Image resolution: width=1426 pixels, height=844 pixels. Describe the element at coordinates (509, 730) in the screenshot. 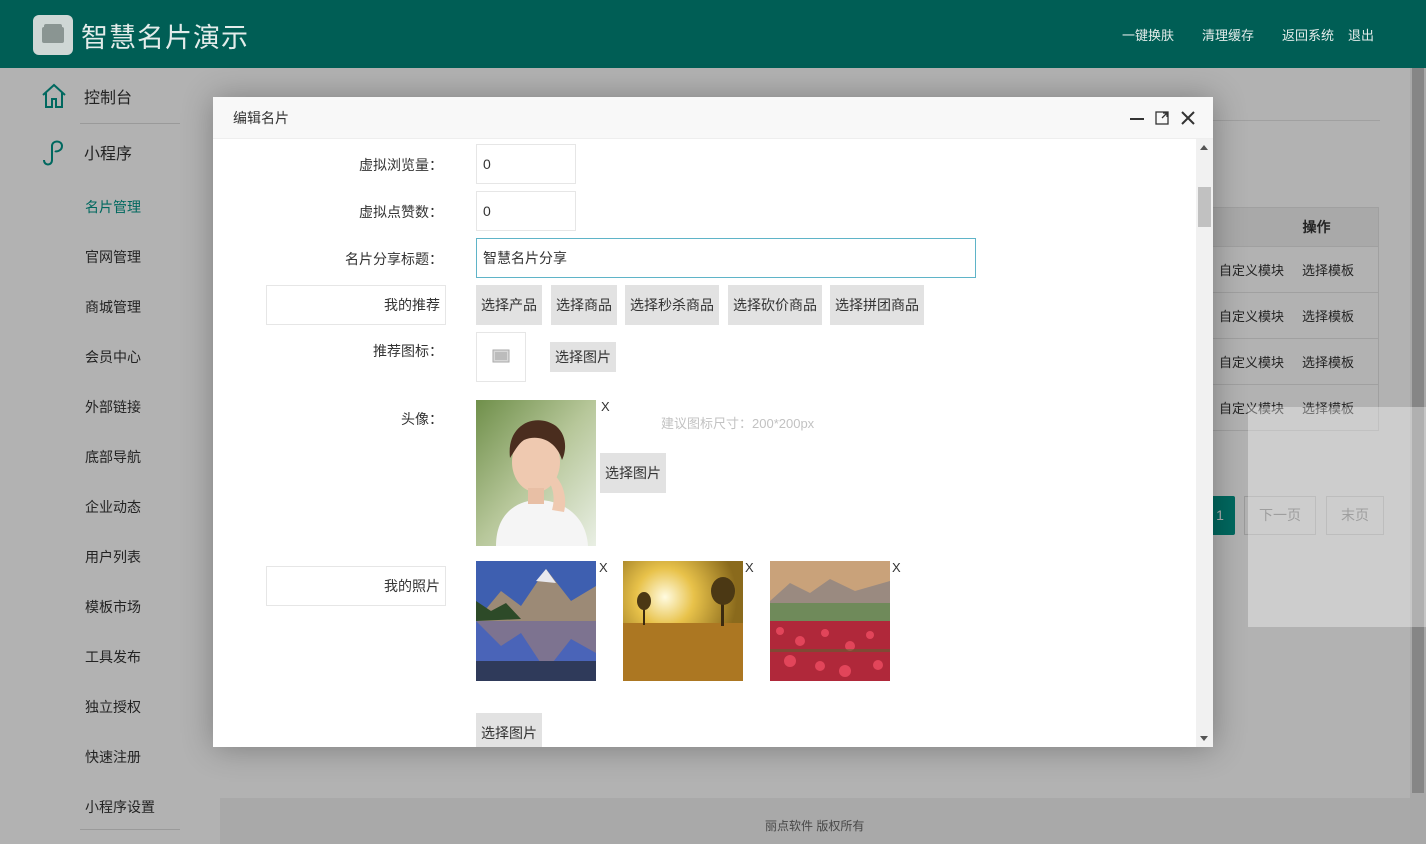

I see `select-photos-button: 选择图片` at that location.